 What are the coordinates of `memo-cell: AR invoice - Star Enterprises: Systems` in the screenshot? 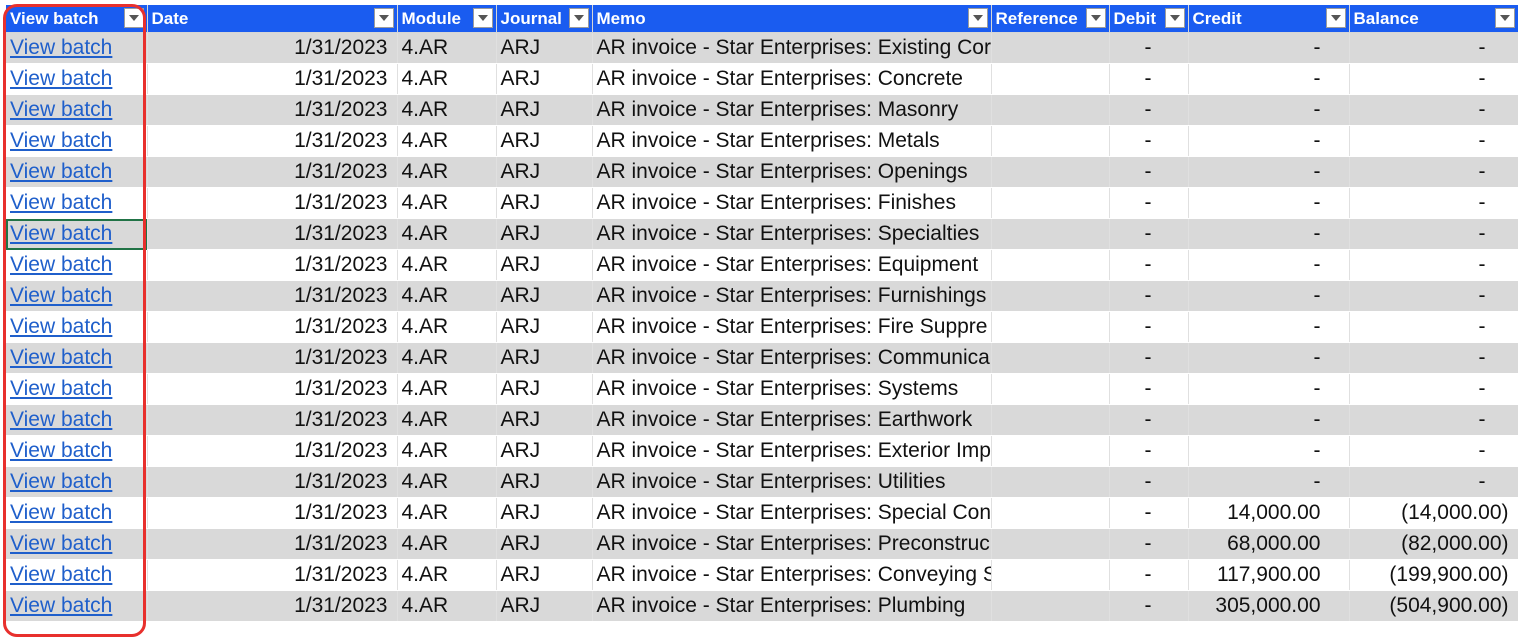 It's located at (792, 389).